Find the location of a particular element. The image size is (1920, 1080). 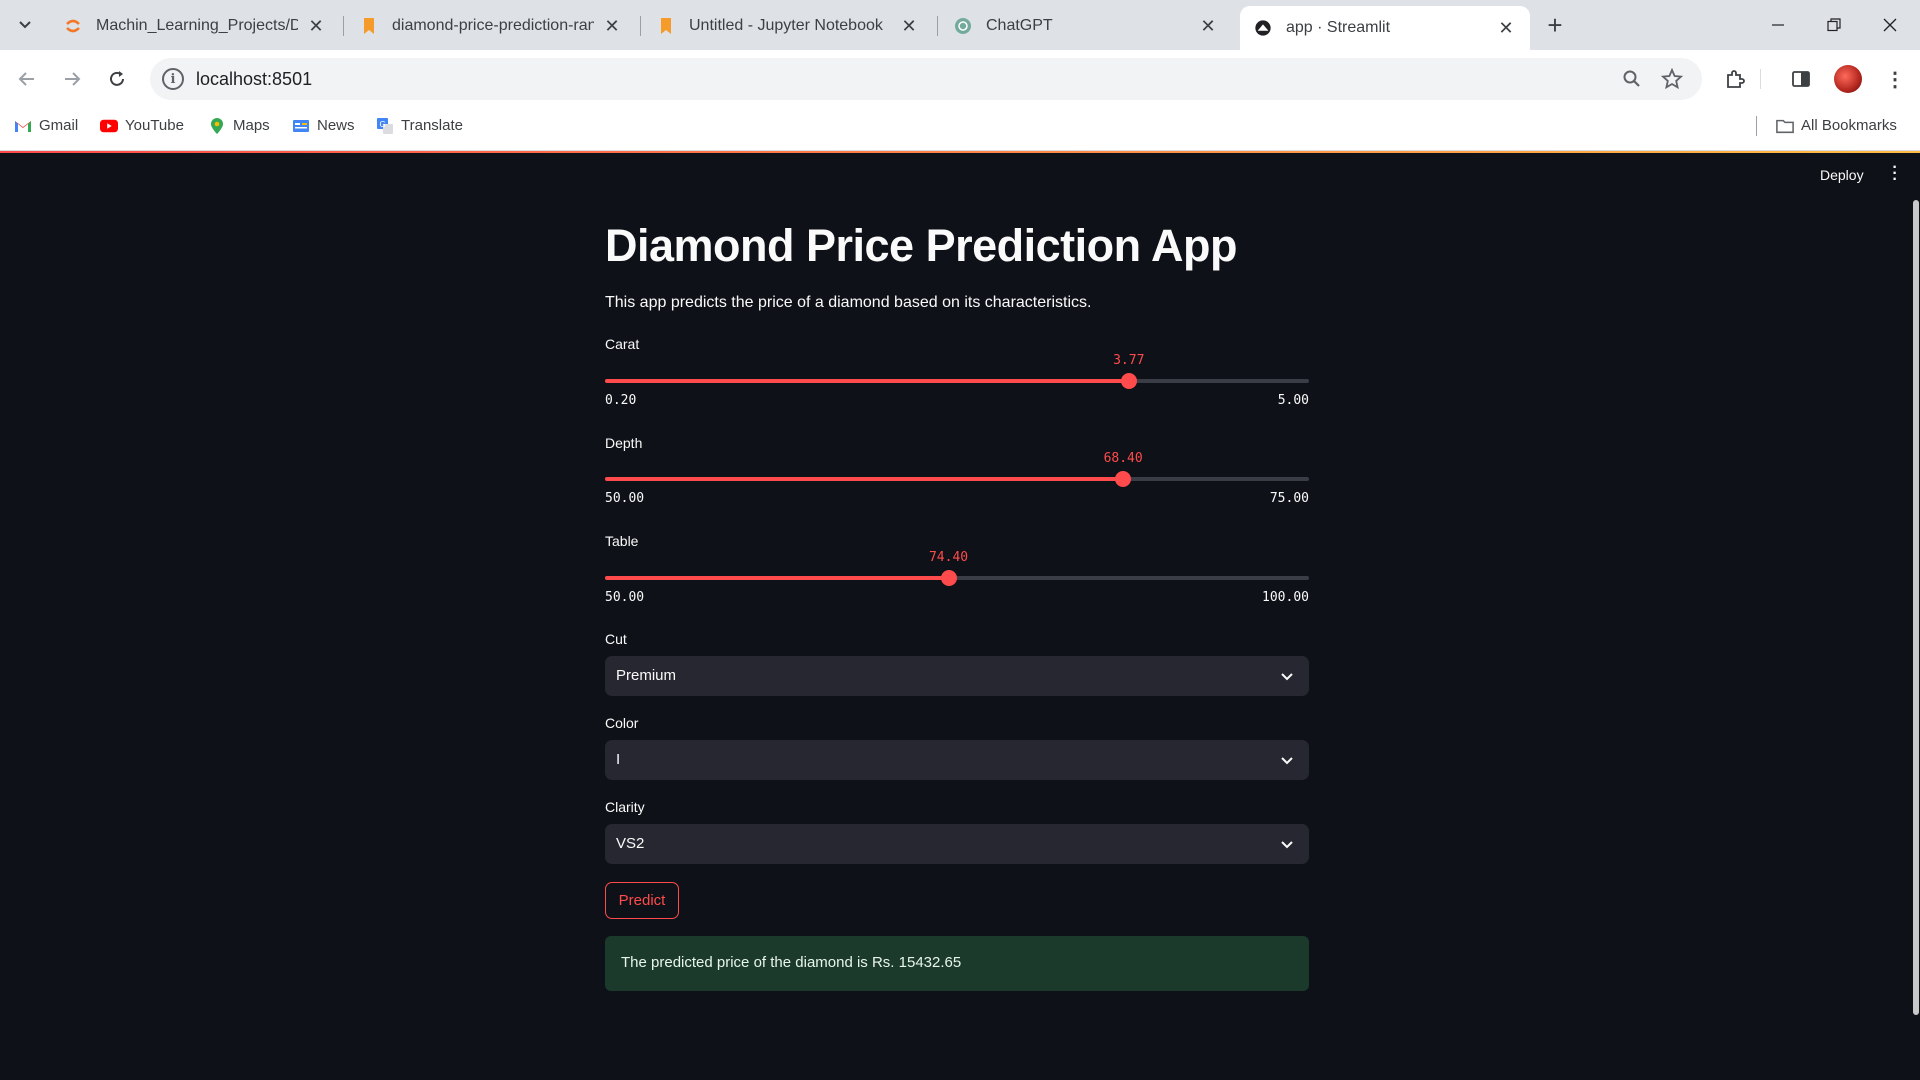

tab-title: app · Streamlit is located at coordinates (1338, 27).